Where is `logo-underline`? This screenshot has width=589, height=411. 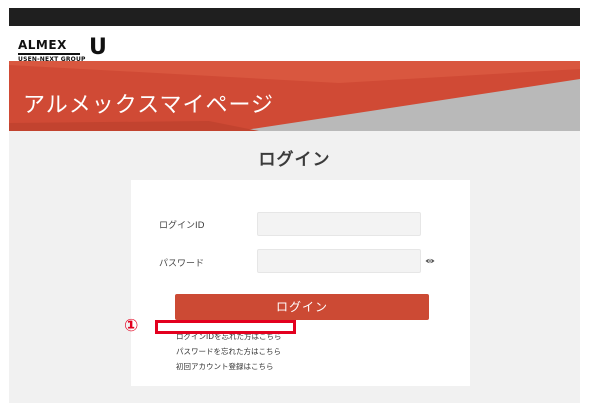
logo-underline is located at coordinates (49, 54).